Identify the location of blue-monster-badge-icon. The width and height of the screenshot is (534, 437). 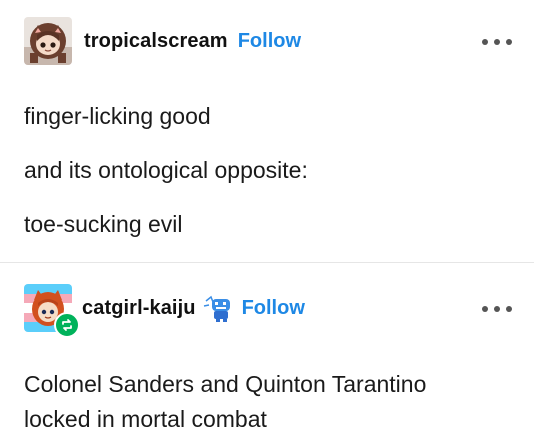
(219, 308).